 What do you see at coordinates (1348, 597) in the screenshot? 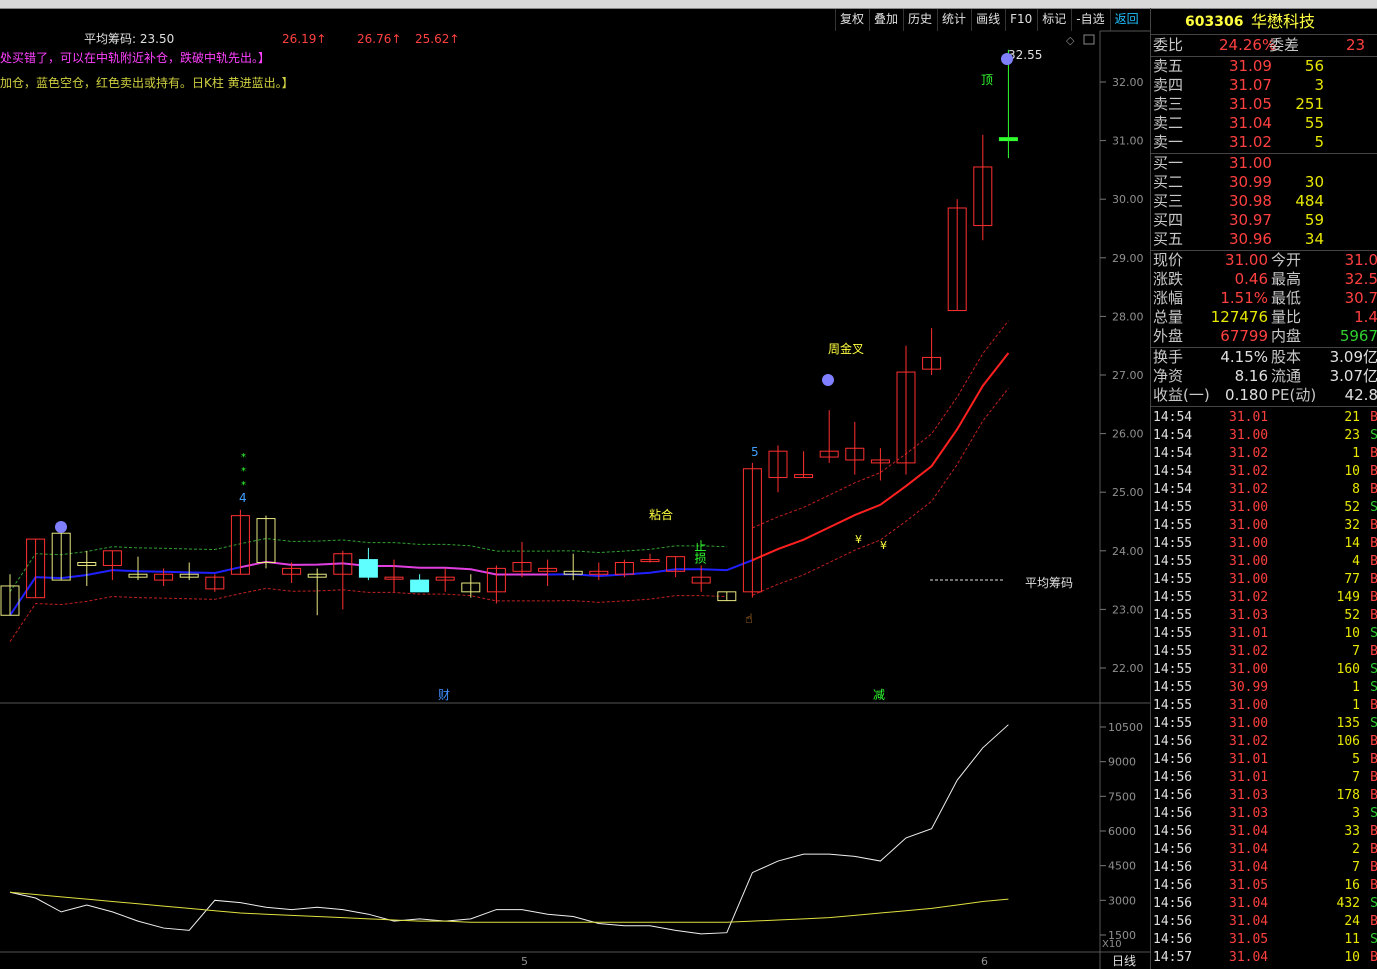
I see `tick-volume: 149` at bounding box center [1348, 597].